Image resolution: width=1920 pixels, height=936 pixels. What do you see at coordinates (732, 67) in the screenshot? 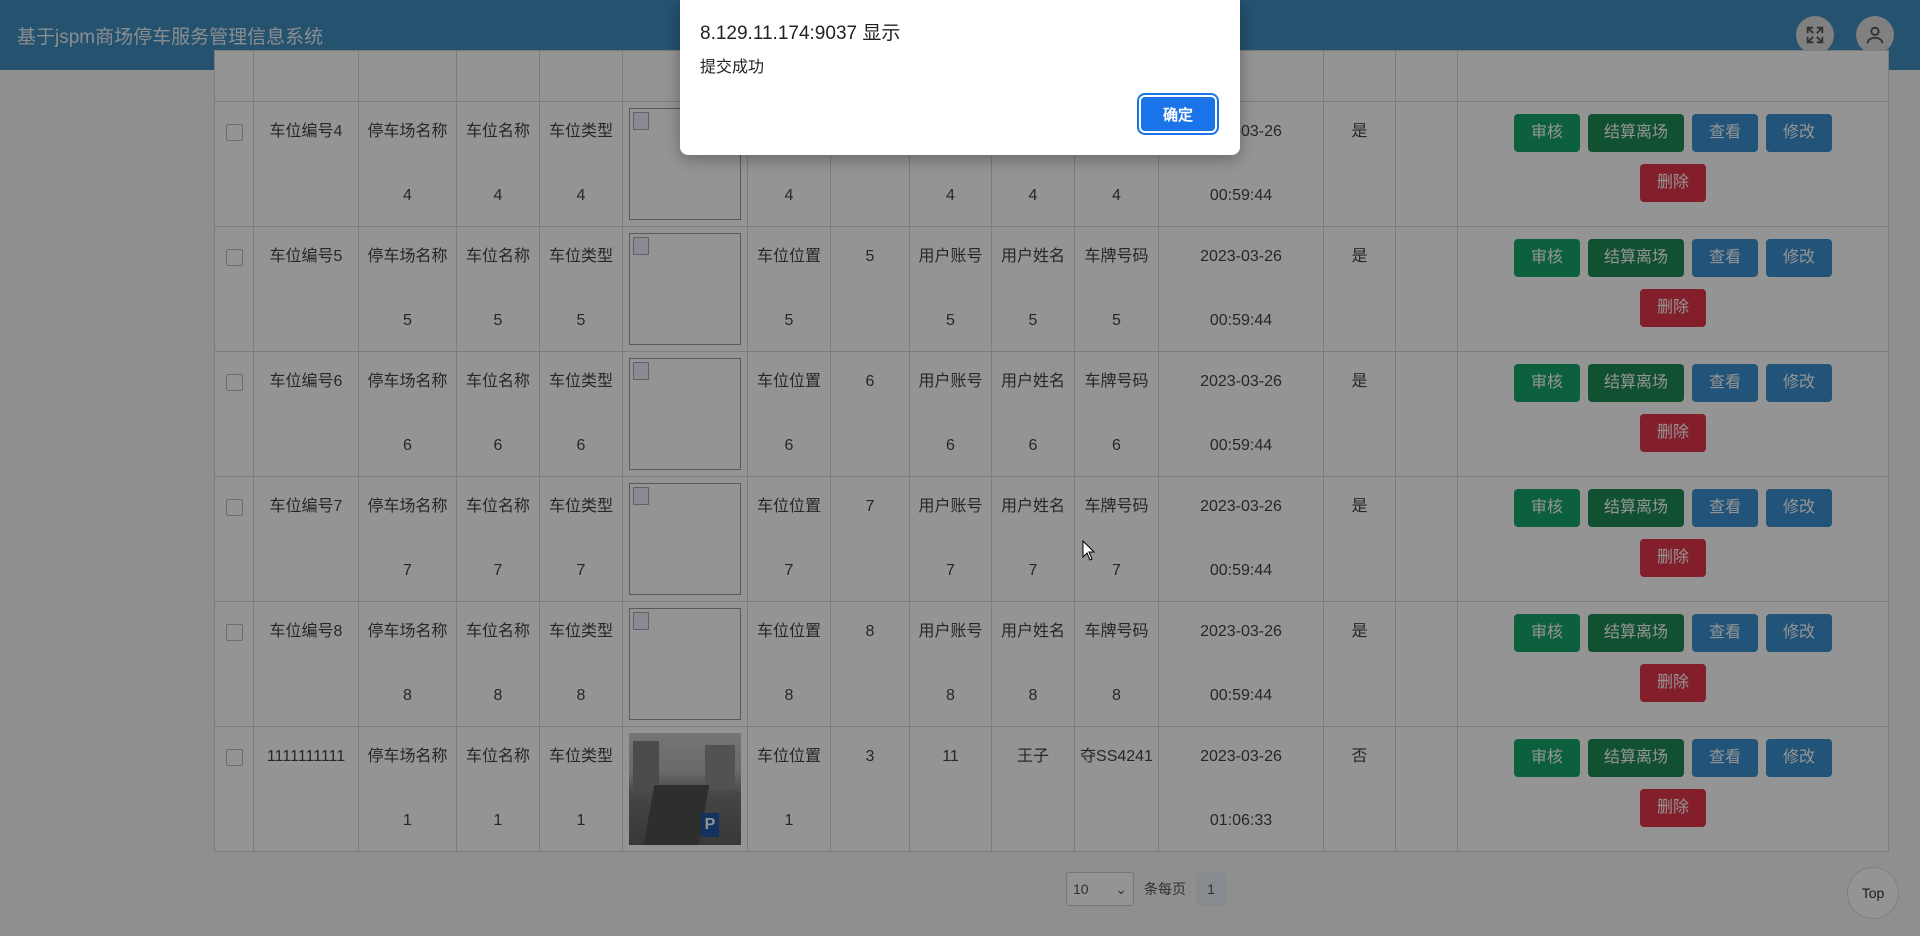
I see `dialog-message: 提交成功` at bounding box center [732, 67].